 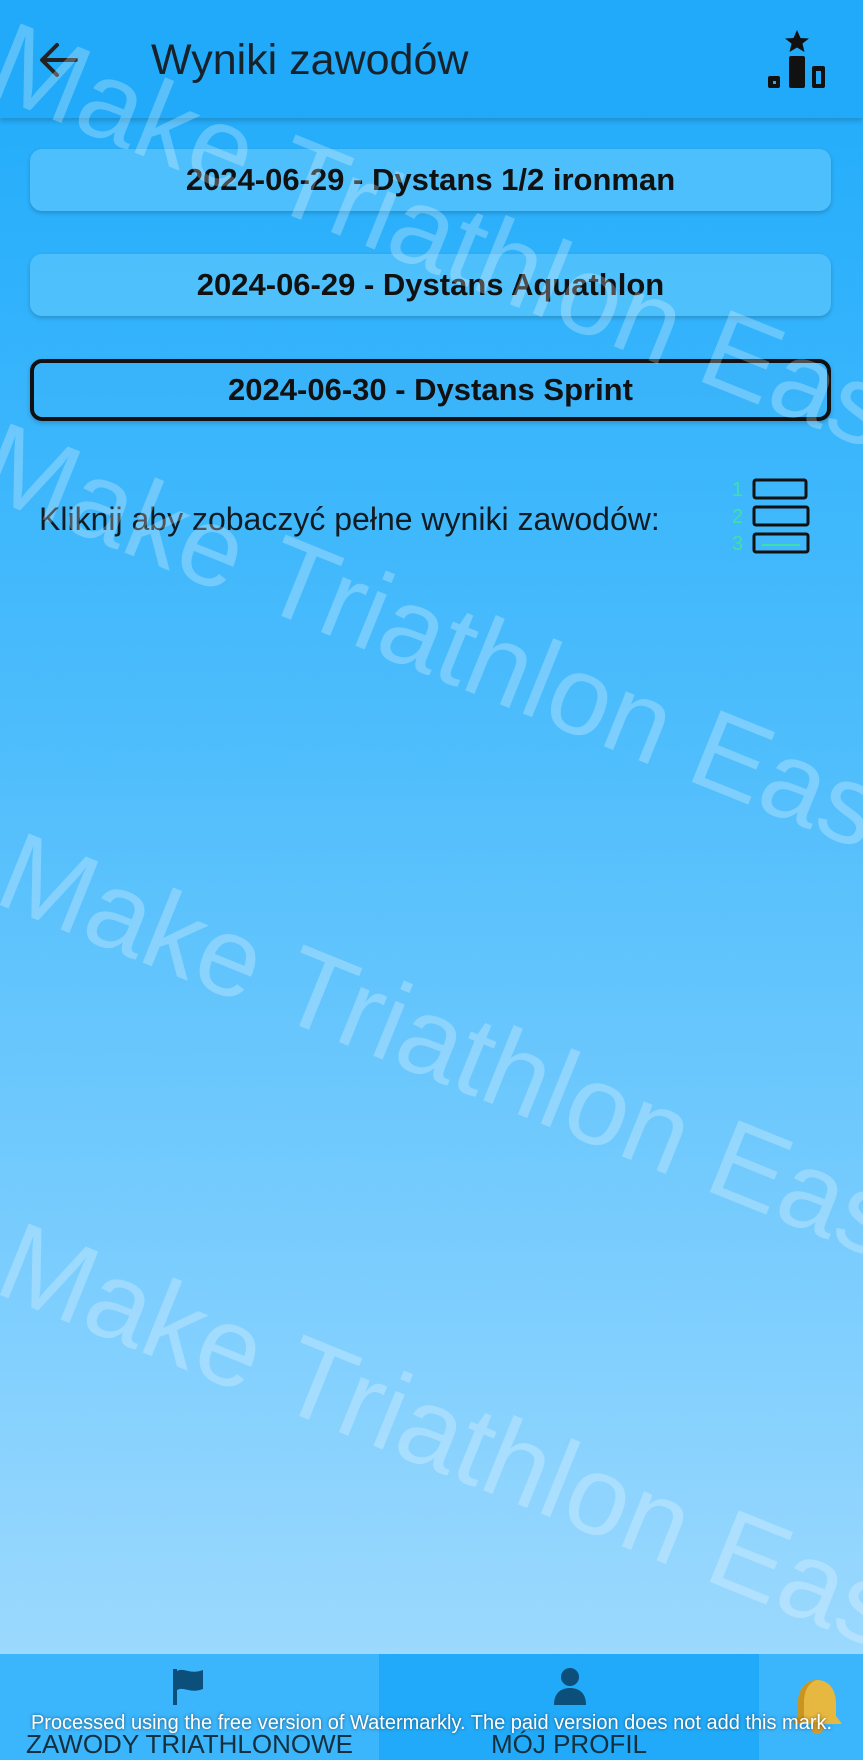 I want to click on app-bar: Wyniki zawodów, so click(x=431, y=59).